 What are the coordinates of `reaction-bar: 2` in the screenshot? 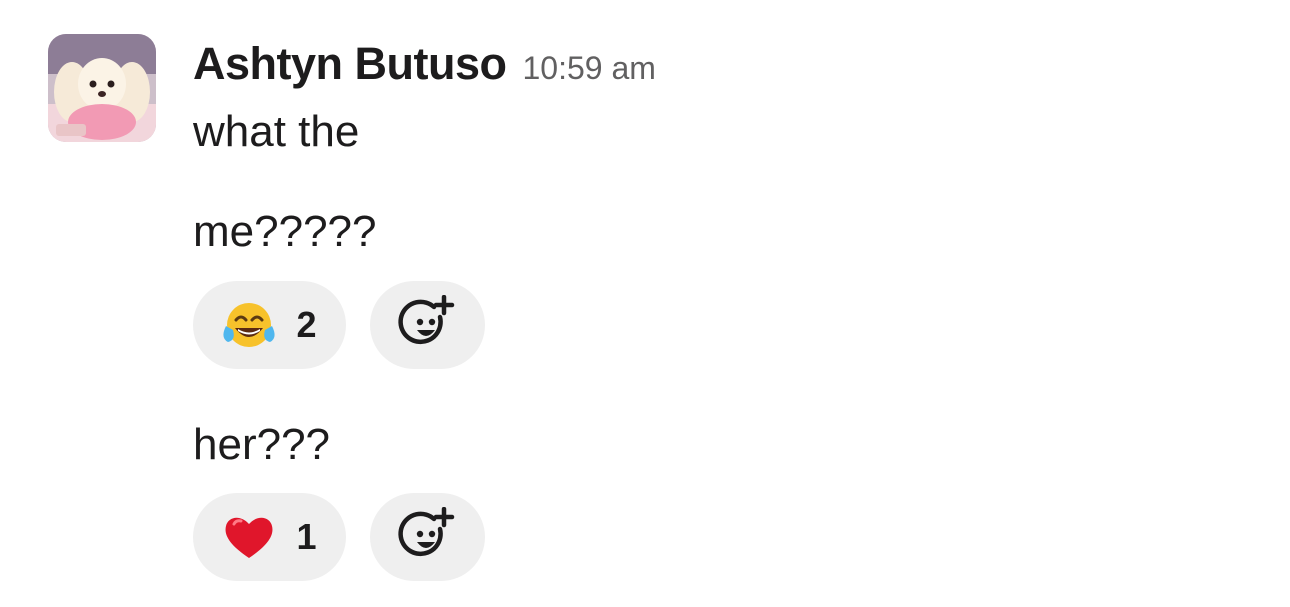 It's located at (339, 325).